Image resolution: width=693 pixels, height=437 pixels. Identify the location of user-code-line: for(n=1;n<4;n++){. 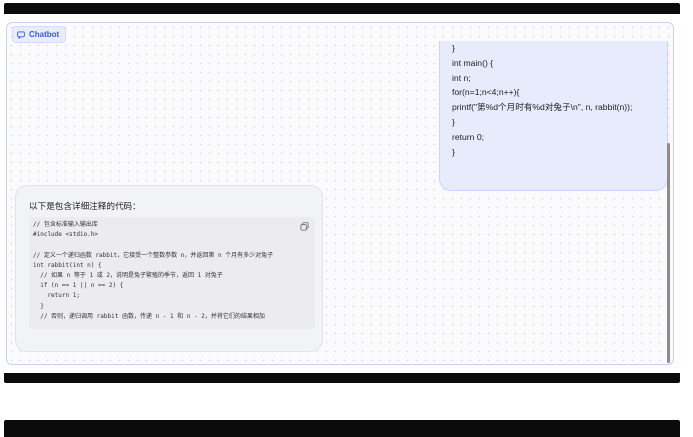
(486, 92).